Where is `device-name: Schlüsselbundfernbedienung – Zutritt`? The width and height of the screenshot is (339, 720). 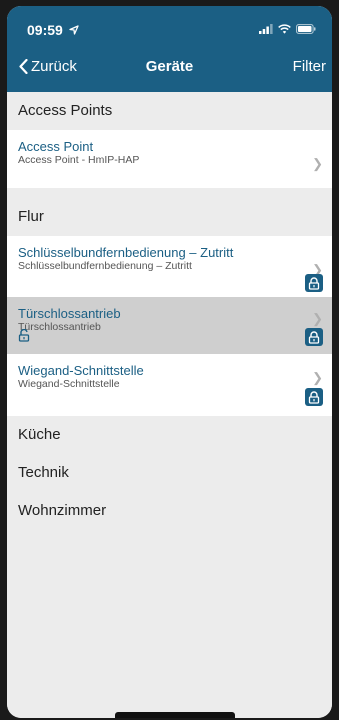
device-name: Schlüsselbundfernbedienung – Zutritt is located at coordinates (126, 252).